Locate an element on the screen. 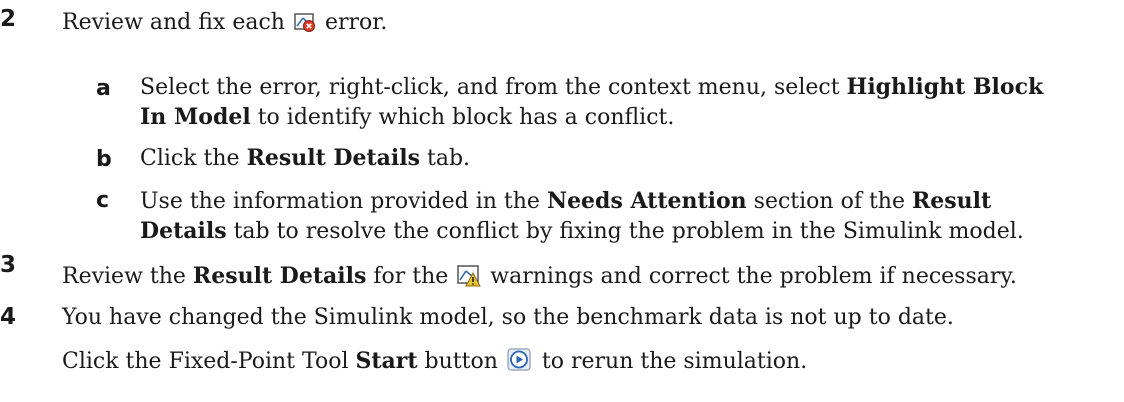 The height and width of the screenshot is (402, 1124). step-2-text: Review and fix each error. is located at coordinates (224, 25).